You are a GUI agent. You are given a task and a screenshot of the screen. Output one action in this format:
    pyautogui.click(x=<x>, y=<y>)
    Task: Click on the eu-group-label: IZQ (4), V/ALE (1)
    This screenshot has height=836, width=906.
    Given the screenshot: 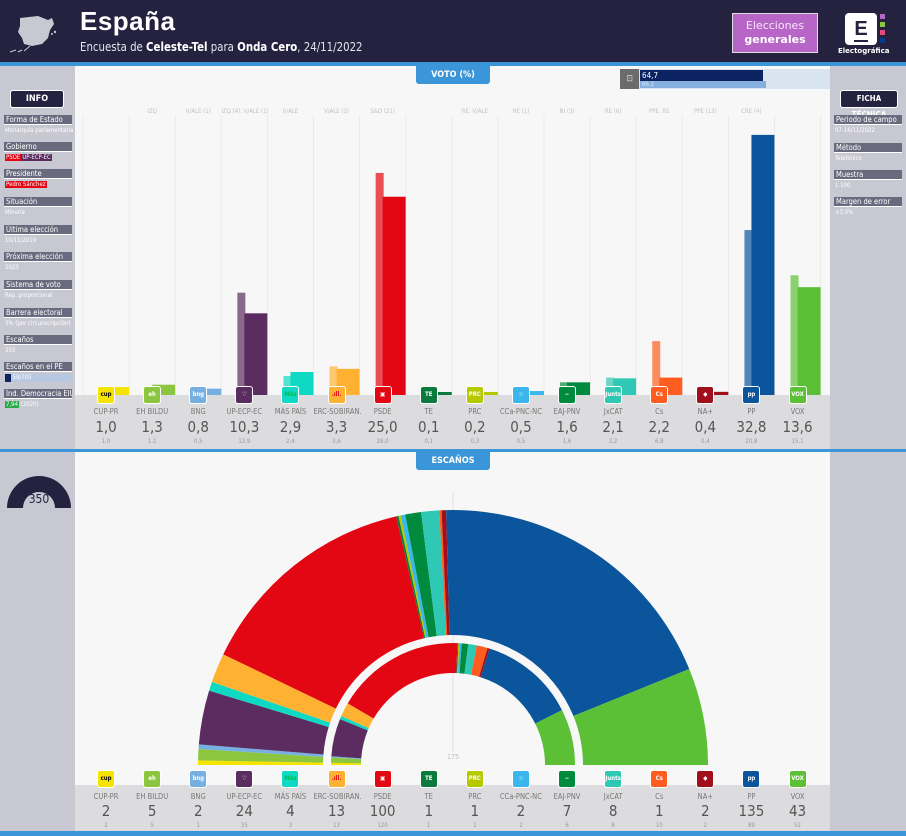 What is the action you would take?
    pyautogui.click(x=245, y=111)
    